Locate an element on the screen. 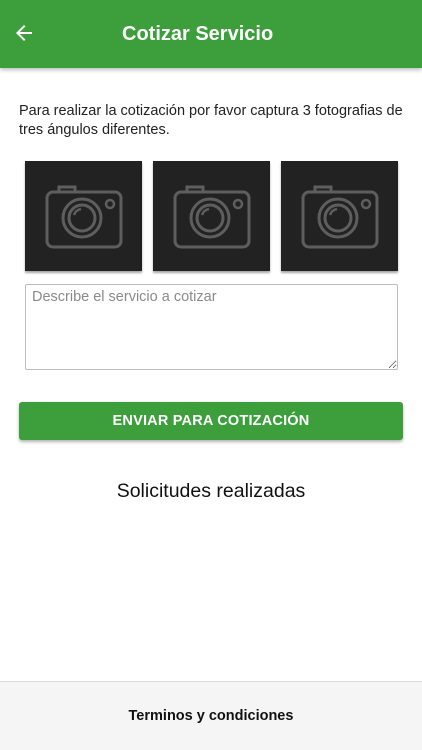  footer: Terminos y condiciones is located at coordinates (211, 715).